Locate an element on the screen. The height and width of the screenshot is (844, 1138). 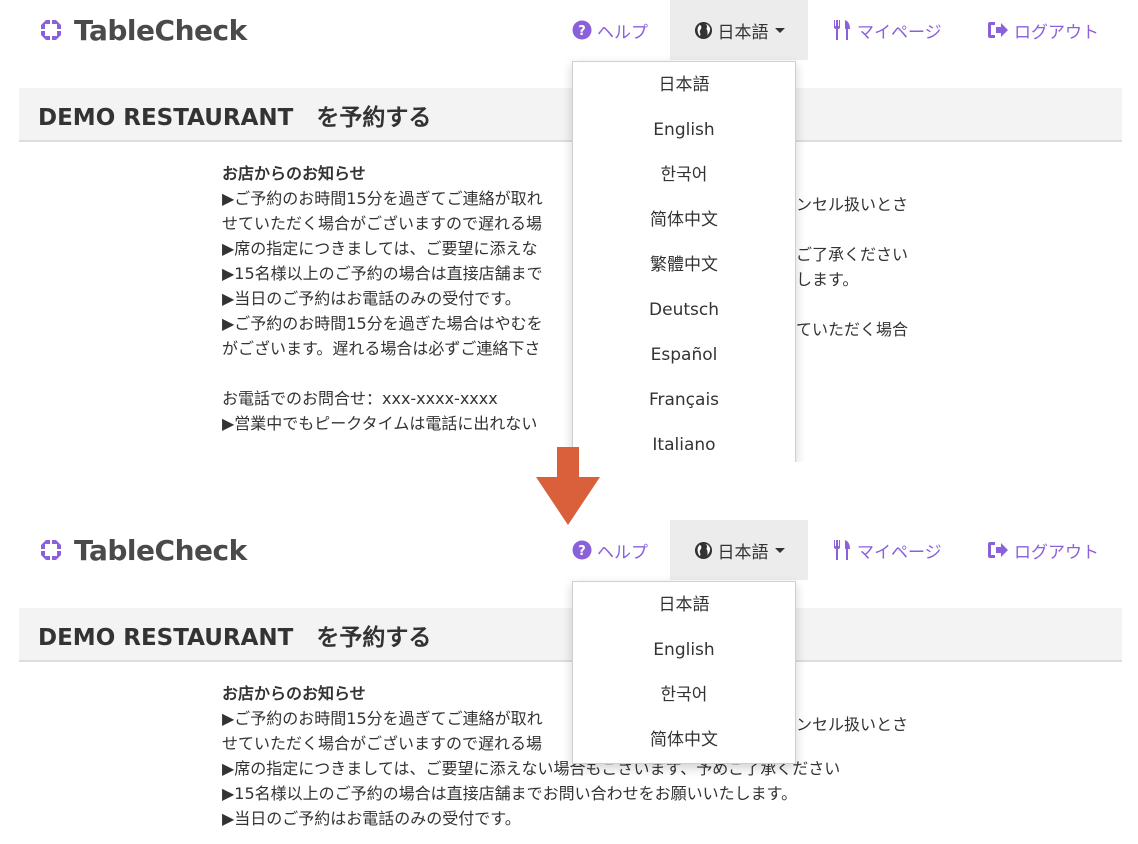
notice-line: ▶15名様以上のご予約の場合は直接店舗までお問い合わせをお願いいたします。 is located at coordinates (510, 793).